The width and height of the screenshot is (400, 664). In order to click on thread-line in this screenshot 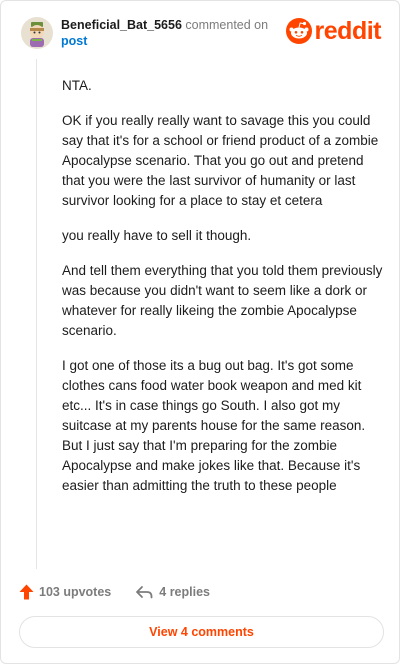, I will do `click(36, 314)`.